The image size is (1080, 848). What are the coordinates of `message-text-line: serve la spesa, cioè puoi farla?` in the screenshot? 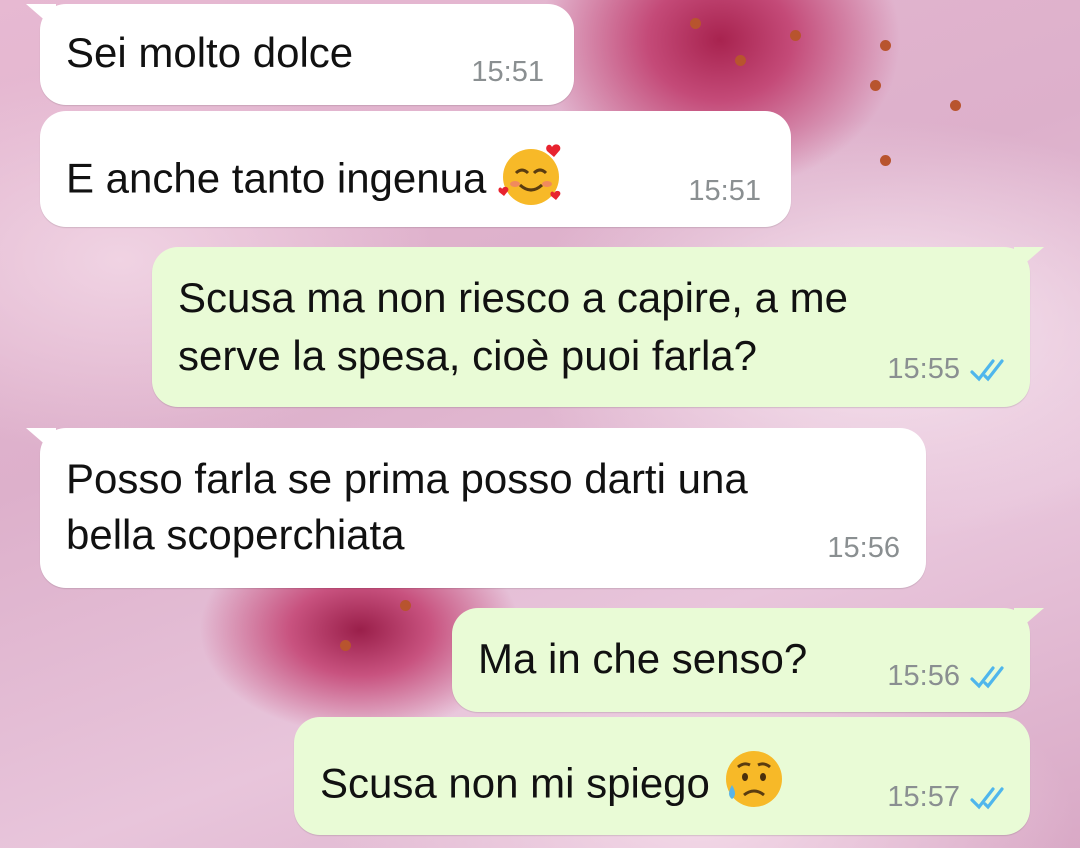 It's located at (467, 355).